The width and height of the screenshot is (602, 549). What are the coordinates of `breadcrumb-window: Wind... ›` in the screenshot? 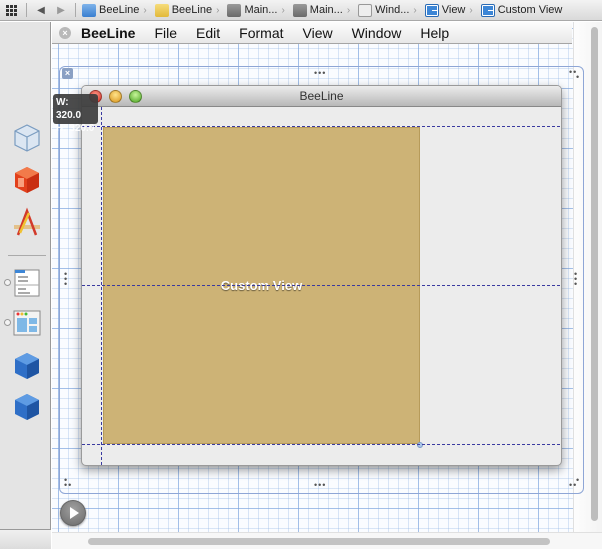 It's located at (389, 10).